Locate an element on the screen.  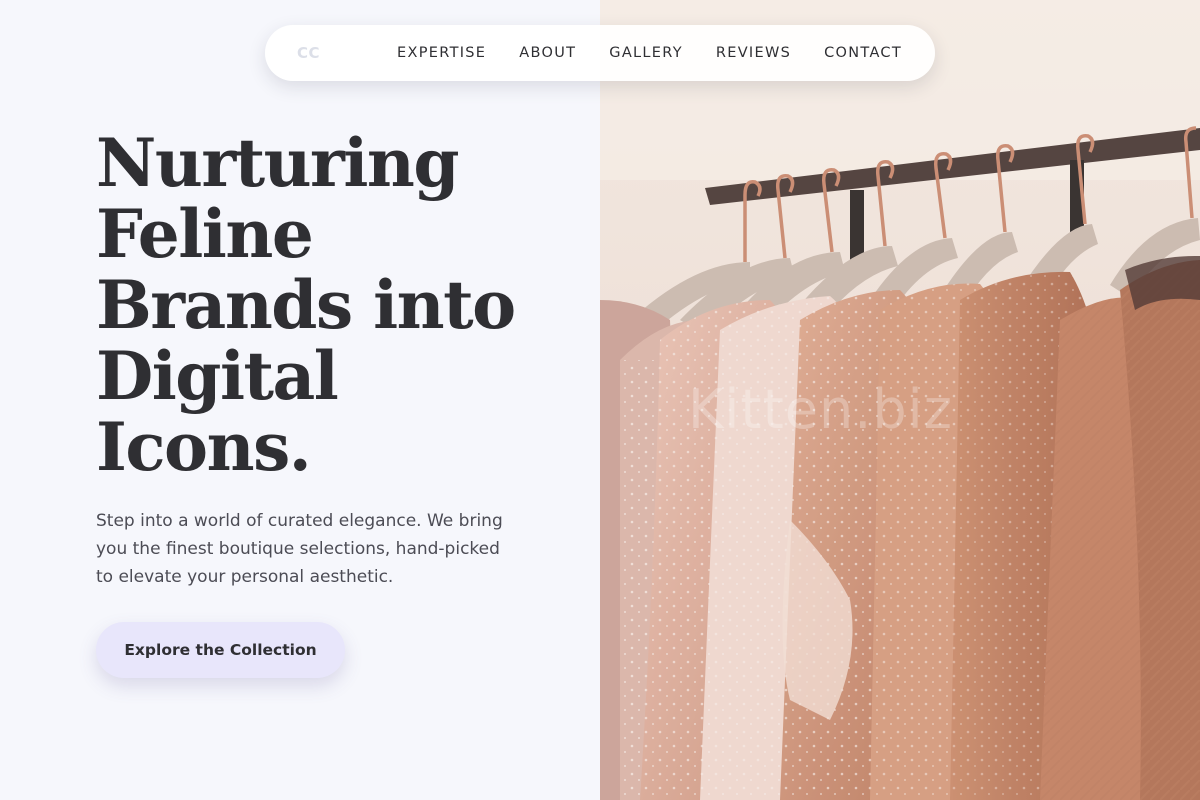
explore-collection-button: Explore the Collection is located at coordinates (220, 650).